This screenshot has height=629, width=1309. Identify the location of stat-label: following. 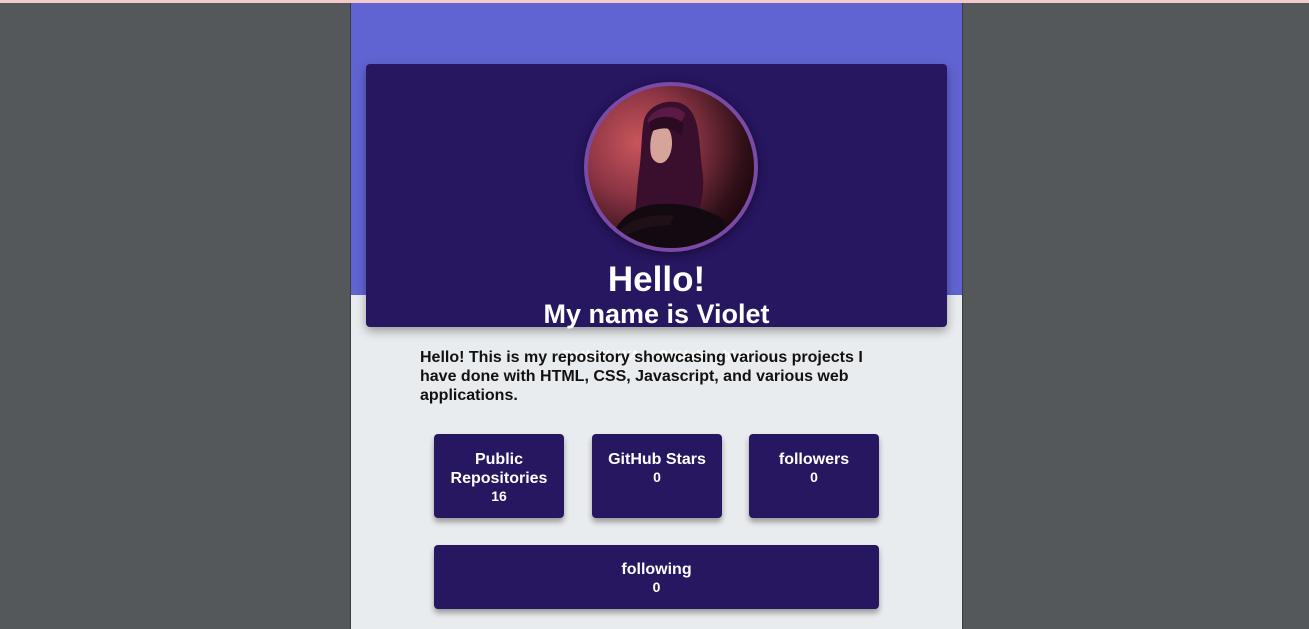
(656, 569).